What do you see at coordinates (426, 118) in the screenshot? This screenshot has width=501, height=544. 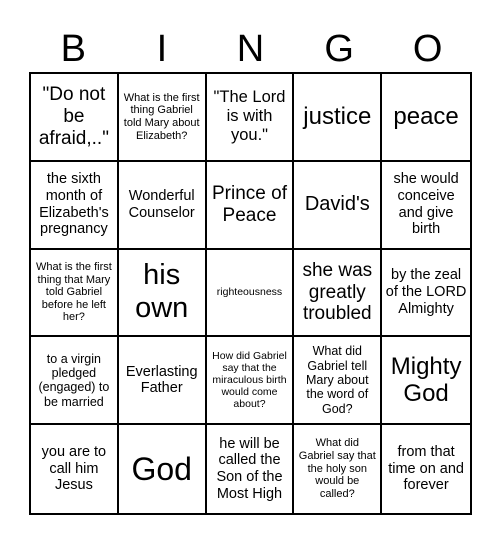 I see `bingo-cell: peace` at bounding box center [426, 118].